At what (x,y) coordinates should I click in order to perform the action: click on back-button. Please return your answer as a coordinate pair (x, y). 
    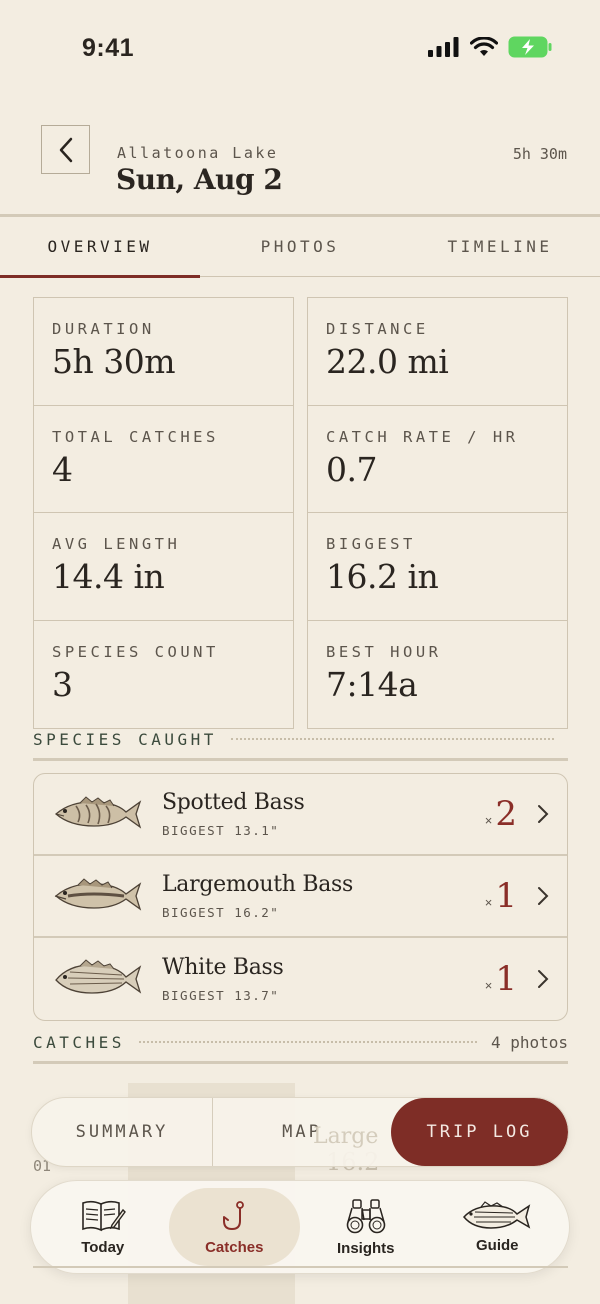
    Looking at the image, I should click on (65, 149).